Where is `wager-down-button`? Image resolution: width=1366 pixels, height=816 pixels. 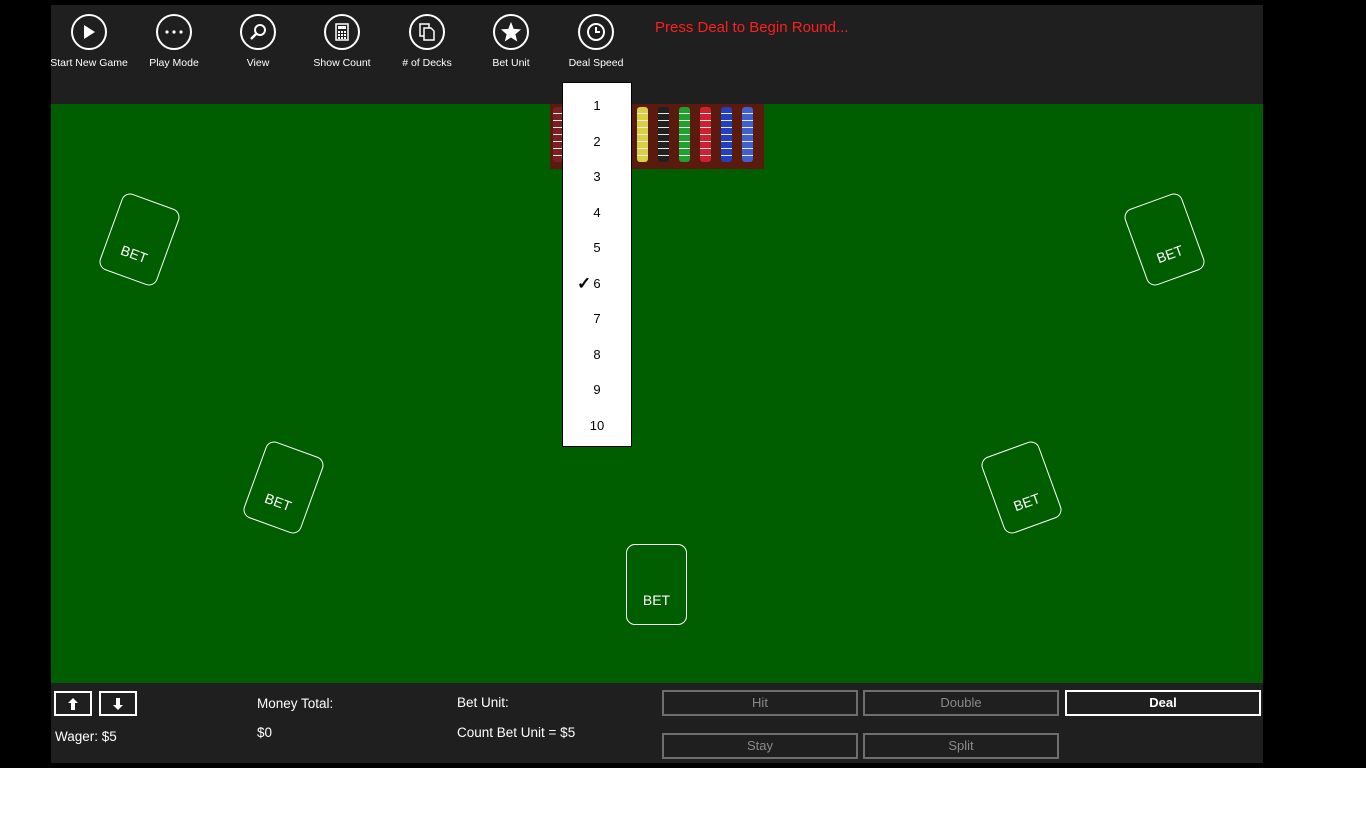
wager-down-button is located at coordinates (118, 703).